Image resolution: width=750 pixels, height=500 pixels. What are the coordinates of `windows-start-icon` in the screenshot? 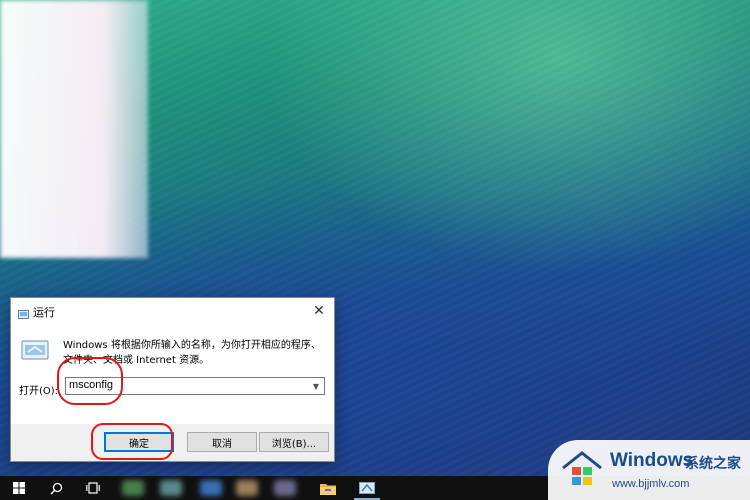 It's located at (19, 488).